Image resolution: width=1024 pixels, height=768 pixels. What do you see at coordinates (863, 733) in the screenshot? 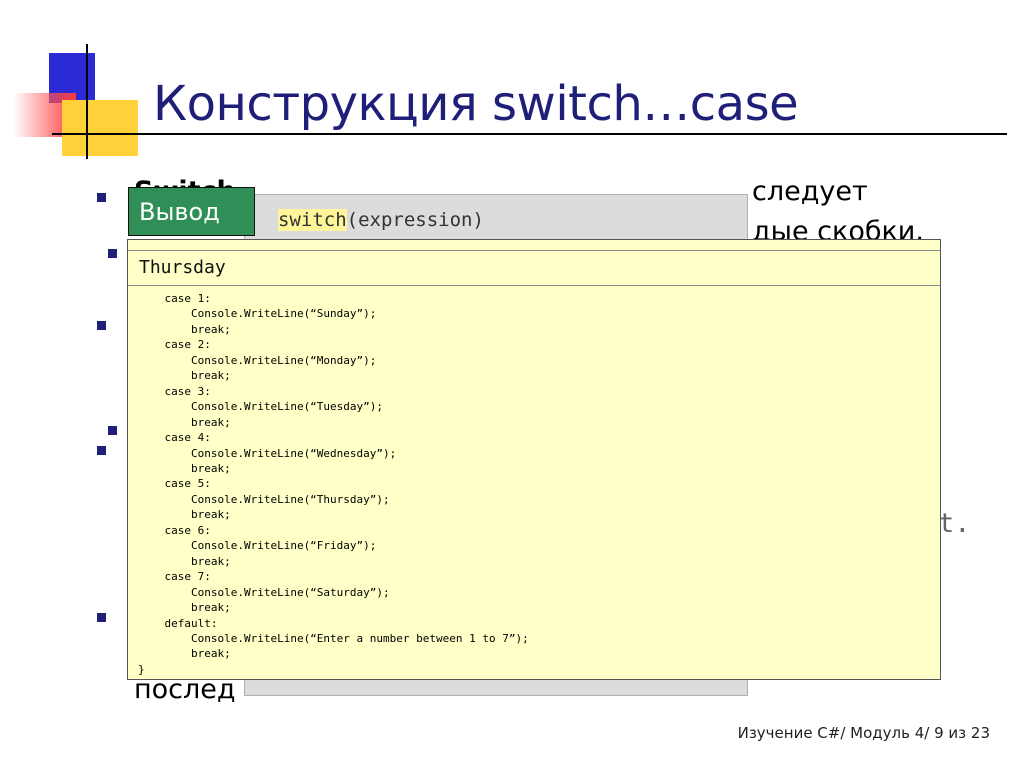
I see `slide-footer: Изучение C#/ Модуль 4/ 9 из 23` at bounding box center [863, 733].